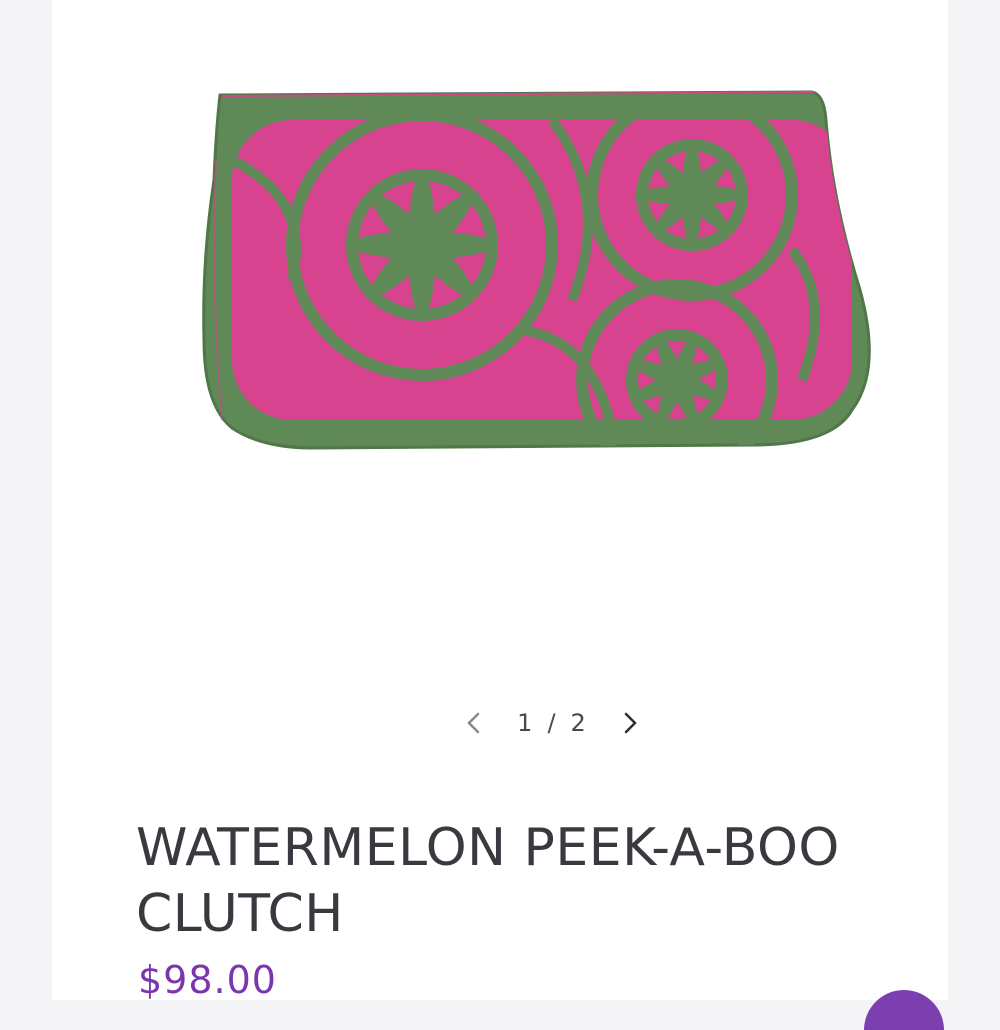  Describe the element at coordinates (630, 723) in the screenshot. I see `chevron-right-icon` at that location.